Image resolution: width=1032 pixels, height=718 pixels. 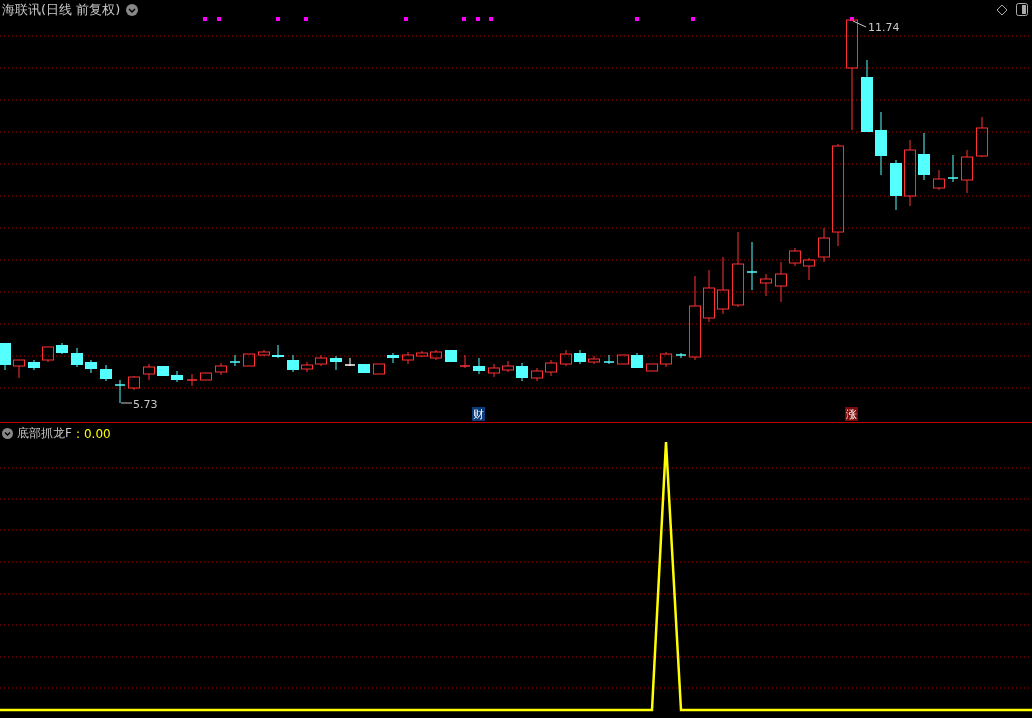 What do you see at coordinates (851, 414) in the screenshot?
I see `event-badge: 涨` at bounding box center [851, 414].